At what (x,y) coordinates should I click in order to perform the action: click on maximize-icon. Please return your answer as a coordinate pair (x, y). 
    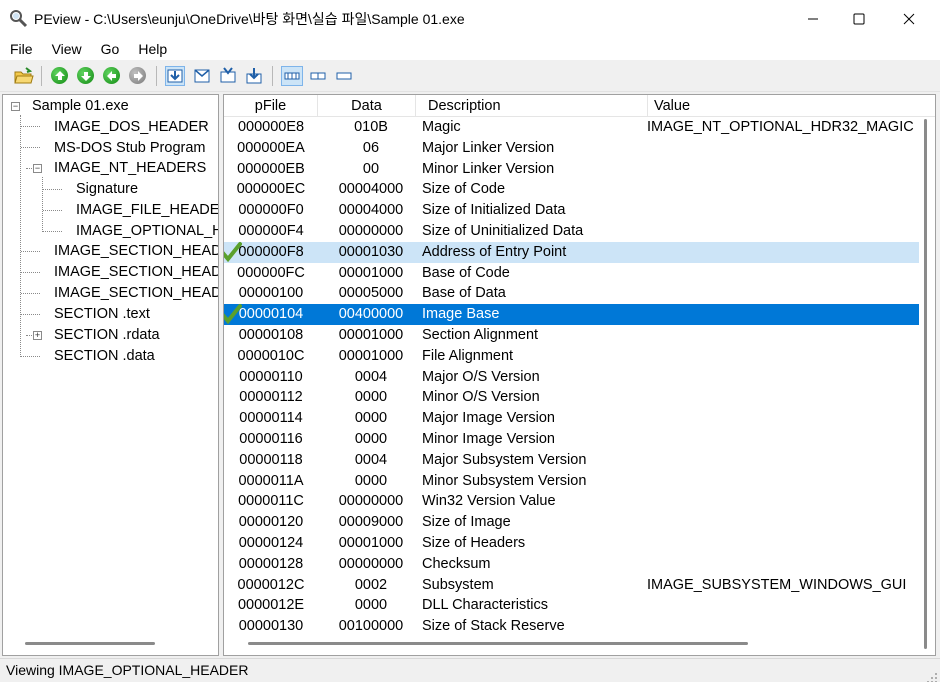
    Looking at the image, I should click on (859, 19).